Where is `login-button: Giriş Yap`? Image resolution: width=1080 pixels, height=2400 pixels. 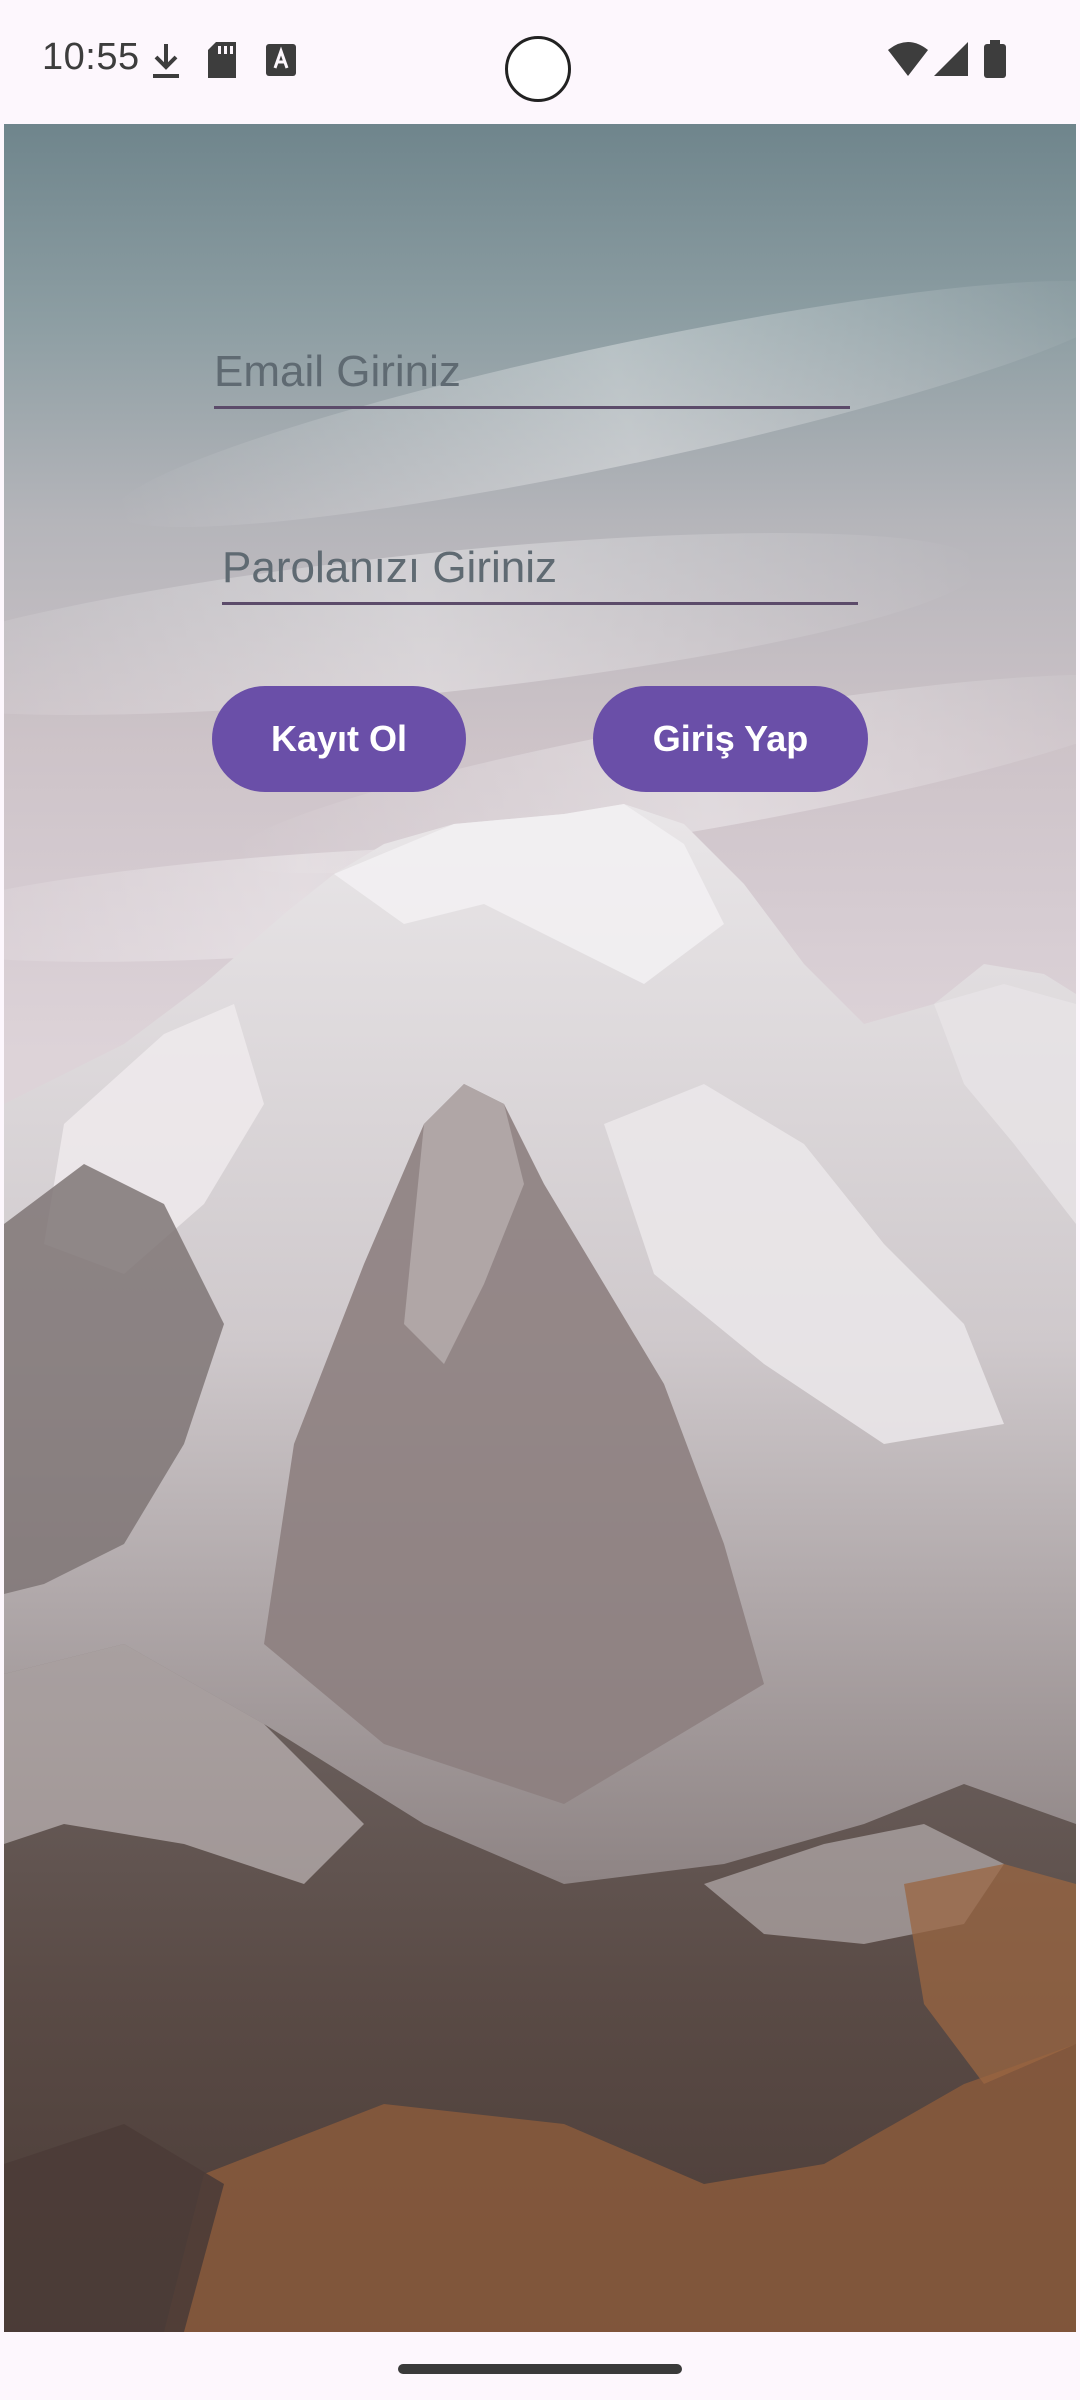
login-button: Giriş Yap is located at coordinates (730, 739).